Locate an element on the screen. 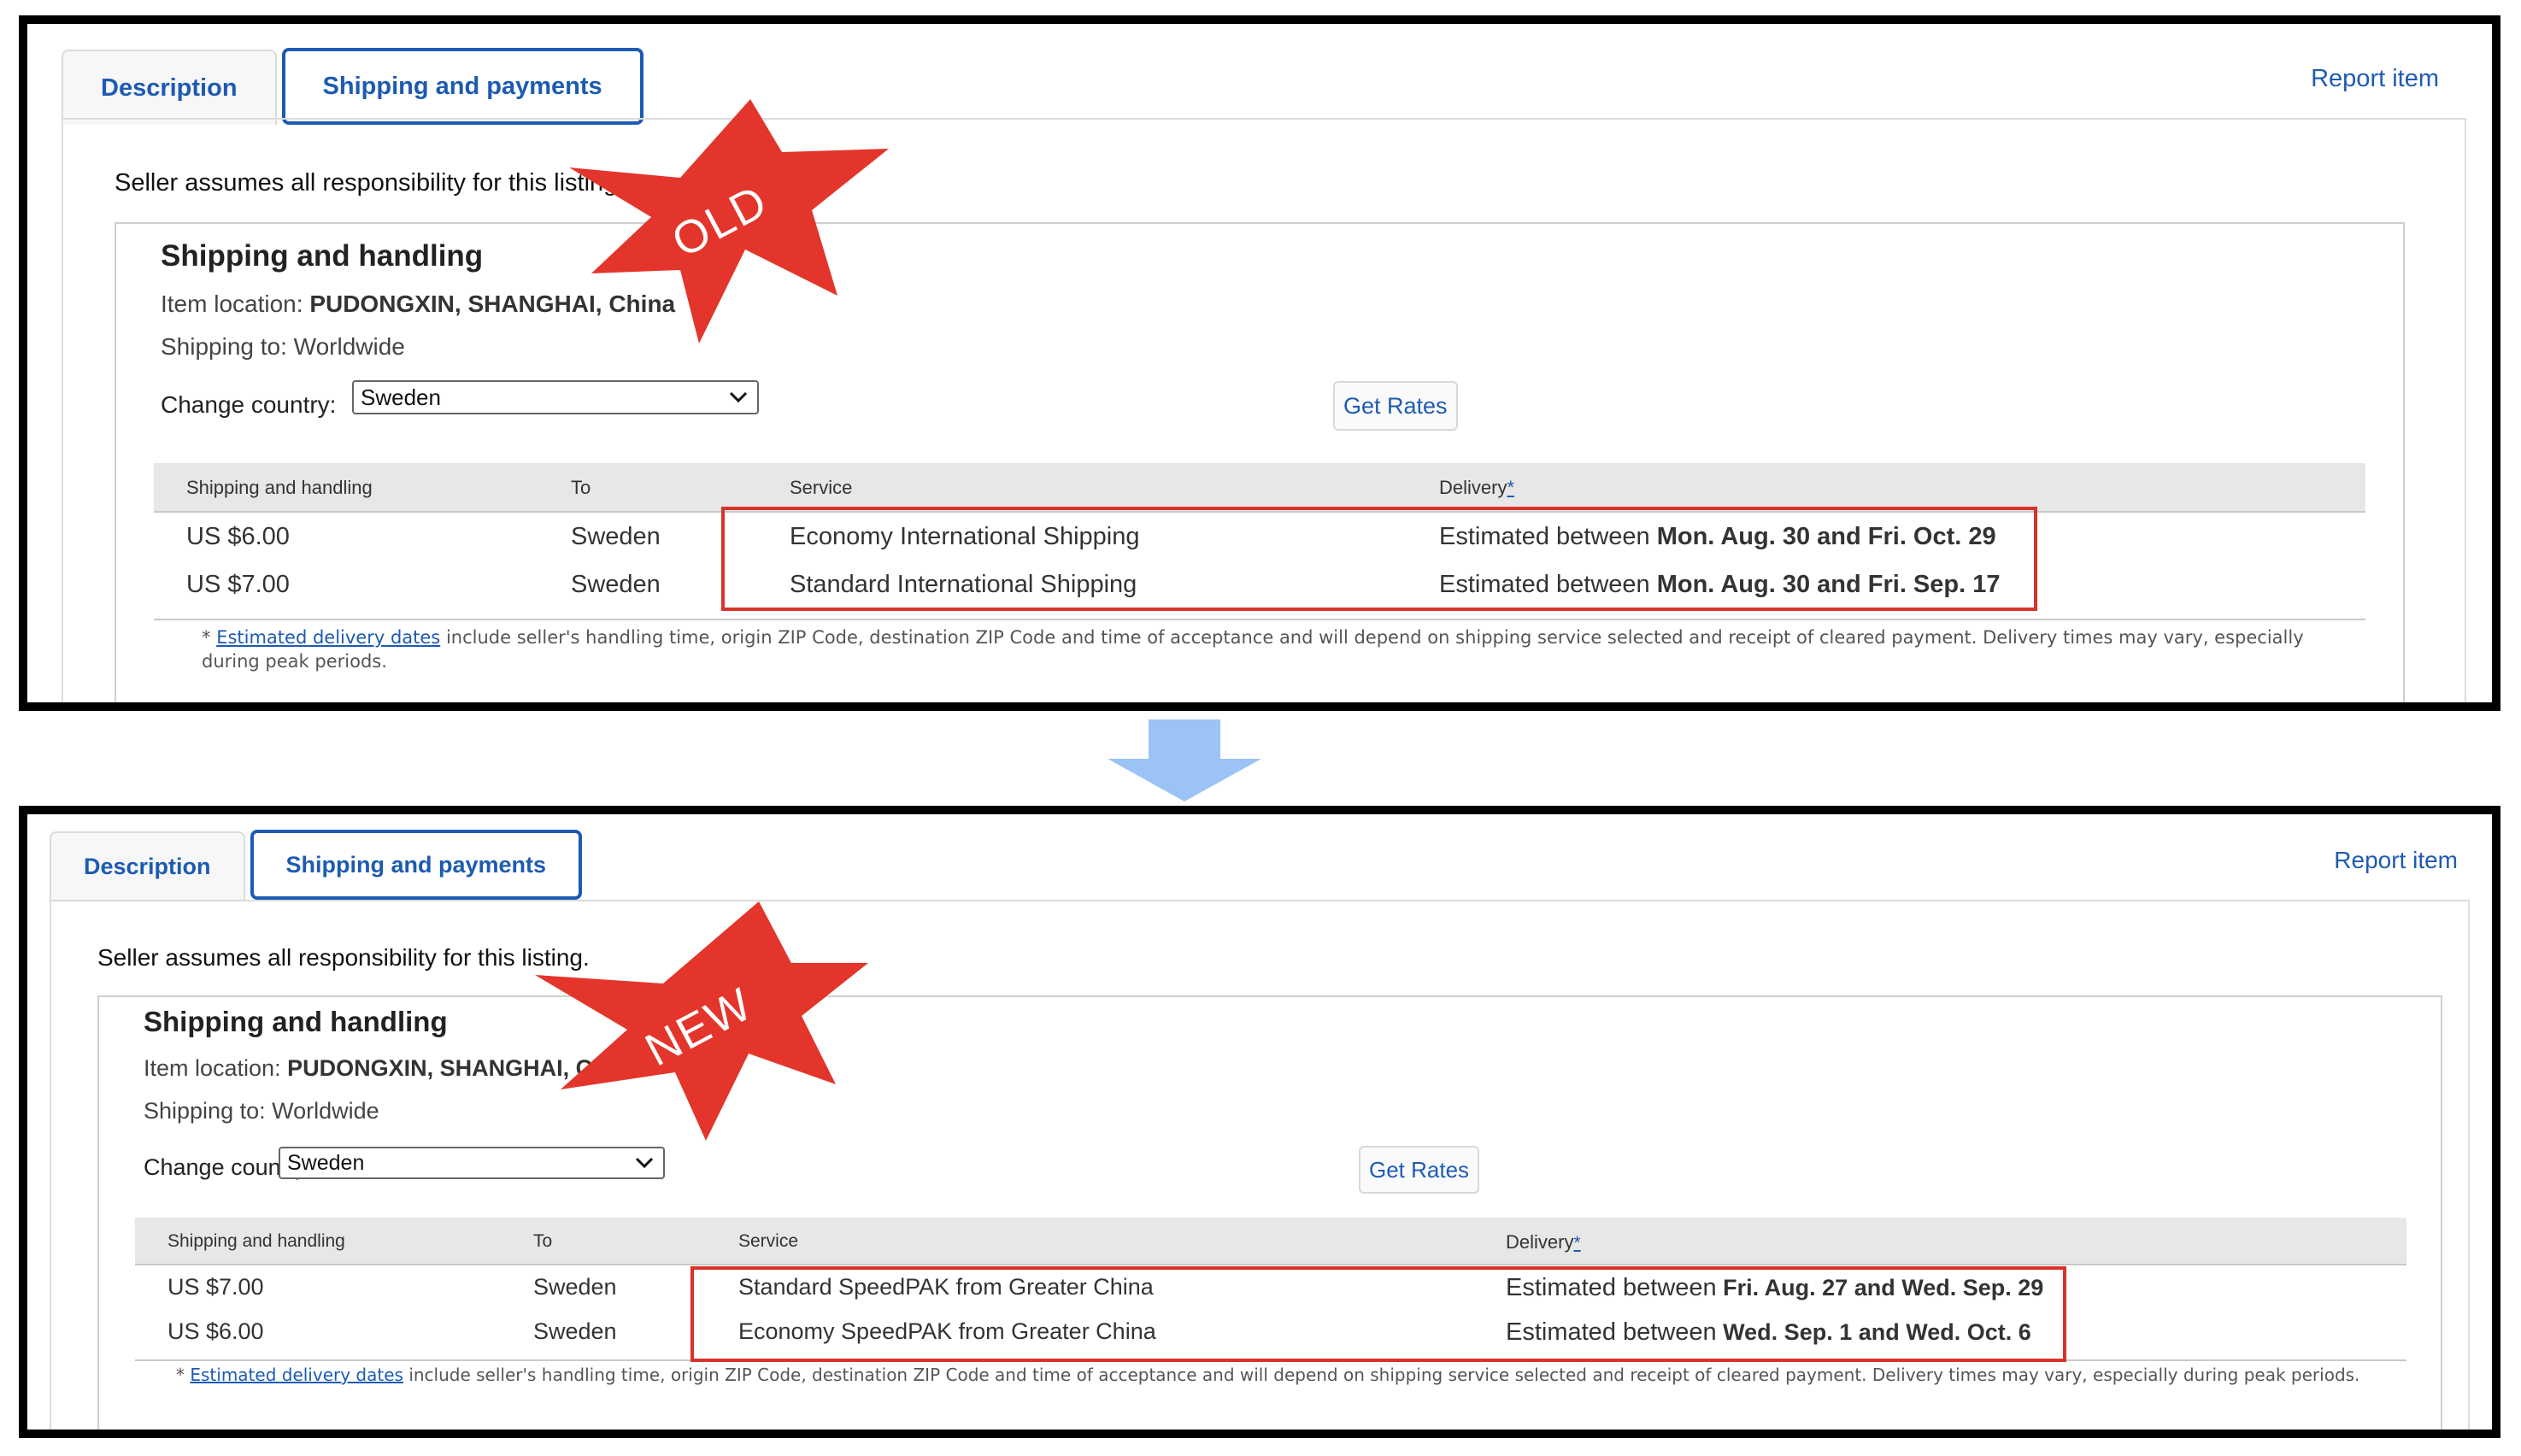  country-select: Sweden is located at coordinates (555, 397).